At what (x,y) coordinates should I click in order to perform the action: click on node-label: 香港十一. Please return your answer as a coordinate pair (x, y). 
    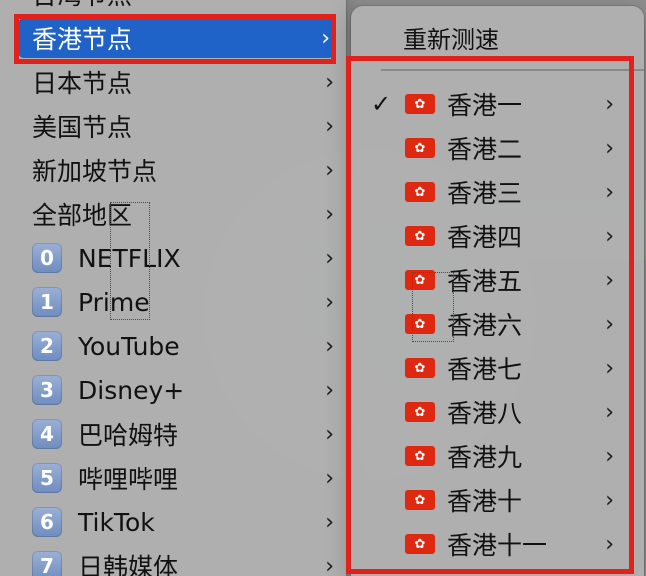
    Looking at the image, I should click on (497, 545).